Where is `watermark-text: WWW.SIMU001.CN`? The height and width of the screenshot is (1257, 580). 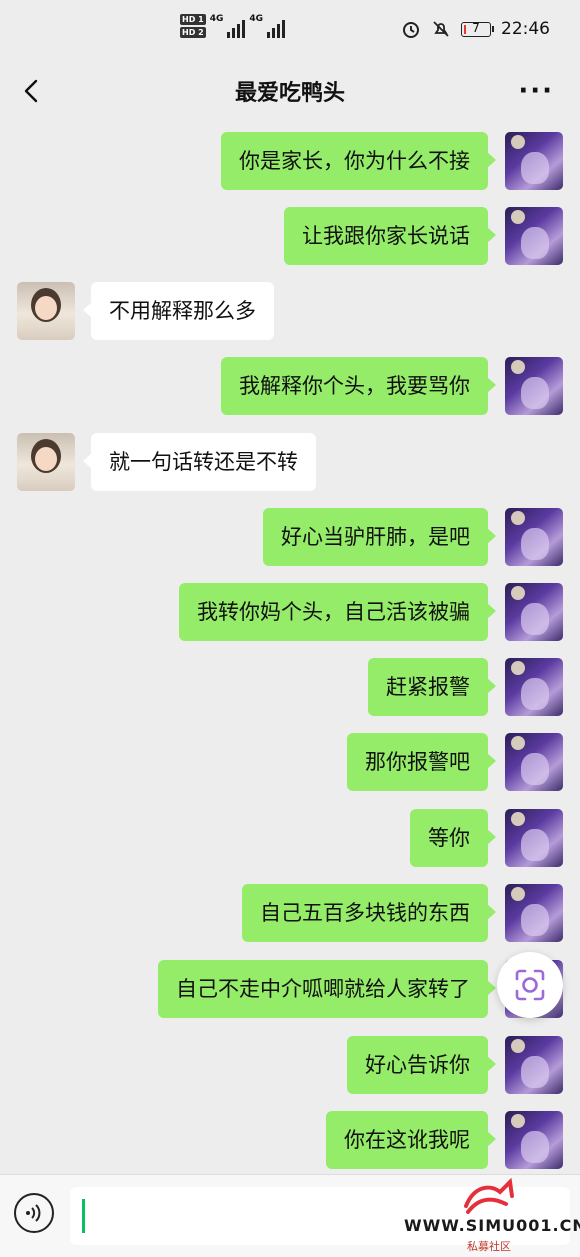 watermark-text: WWW.SIMU001.CN is located at coordinates (492, 1225).